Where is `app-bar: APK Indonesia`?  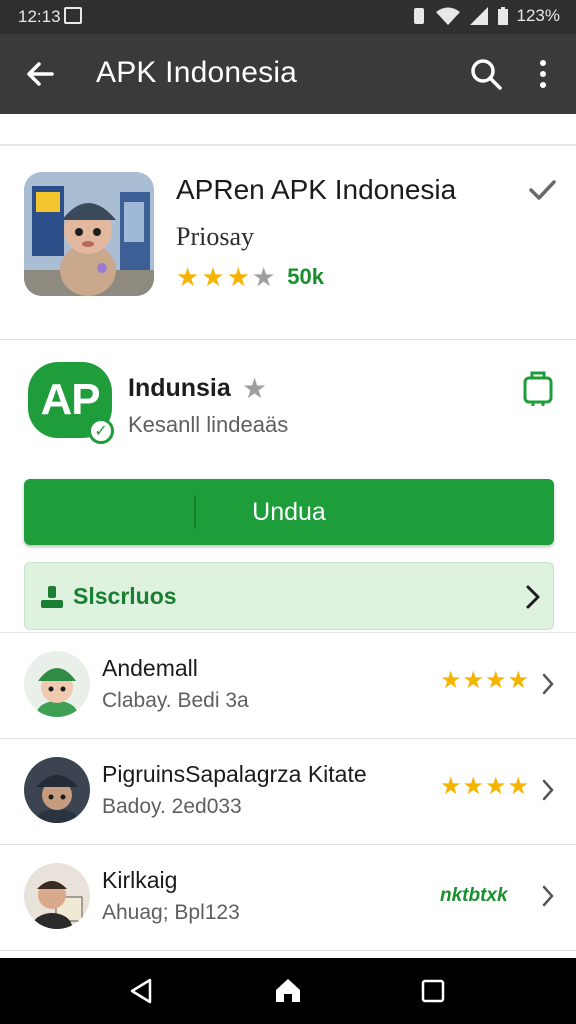
app-bar: APK Indonesia is located at coordinates (288, 74).